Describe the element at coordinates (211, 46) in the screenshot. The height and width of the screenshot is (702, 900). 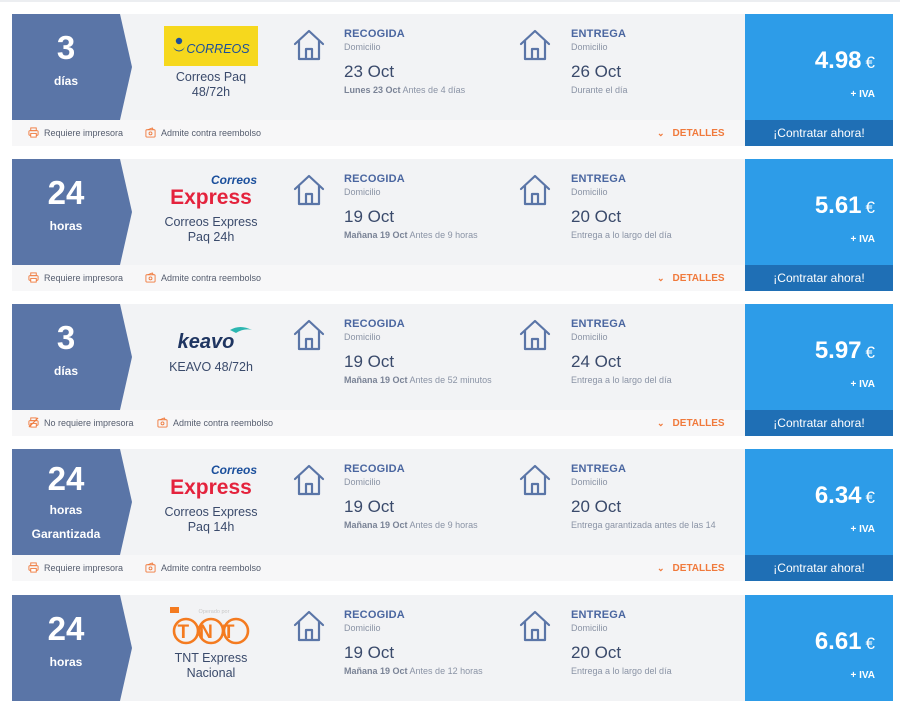
I see `carrier-logo: CORREOS` at that location.